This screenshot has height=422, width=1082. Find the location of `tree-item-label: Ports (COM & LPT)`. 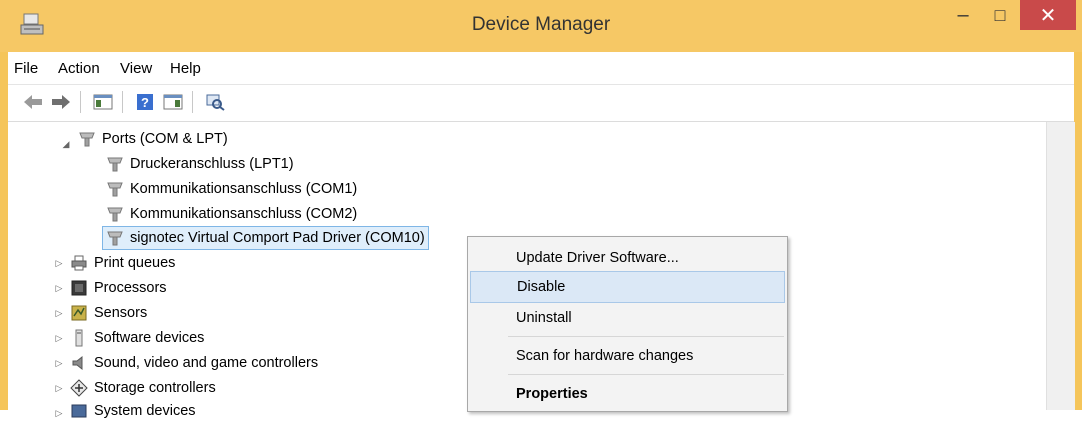

tree-item-label: Ports (COM & LPT) is located at coordinates (165, 139).